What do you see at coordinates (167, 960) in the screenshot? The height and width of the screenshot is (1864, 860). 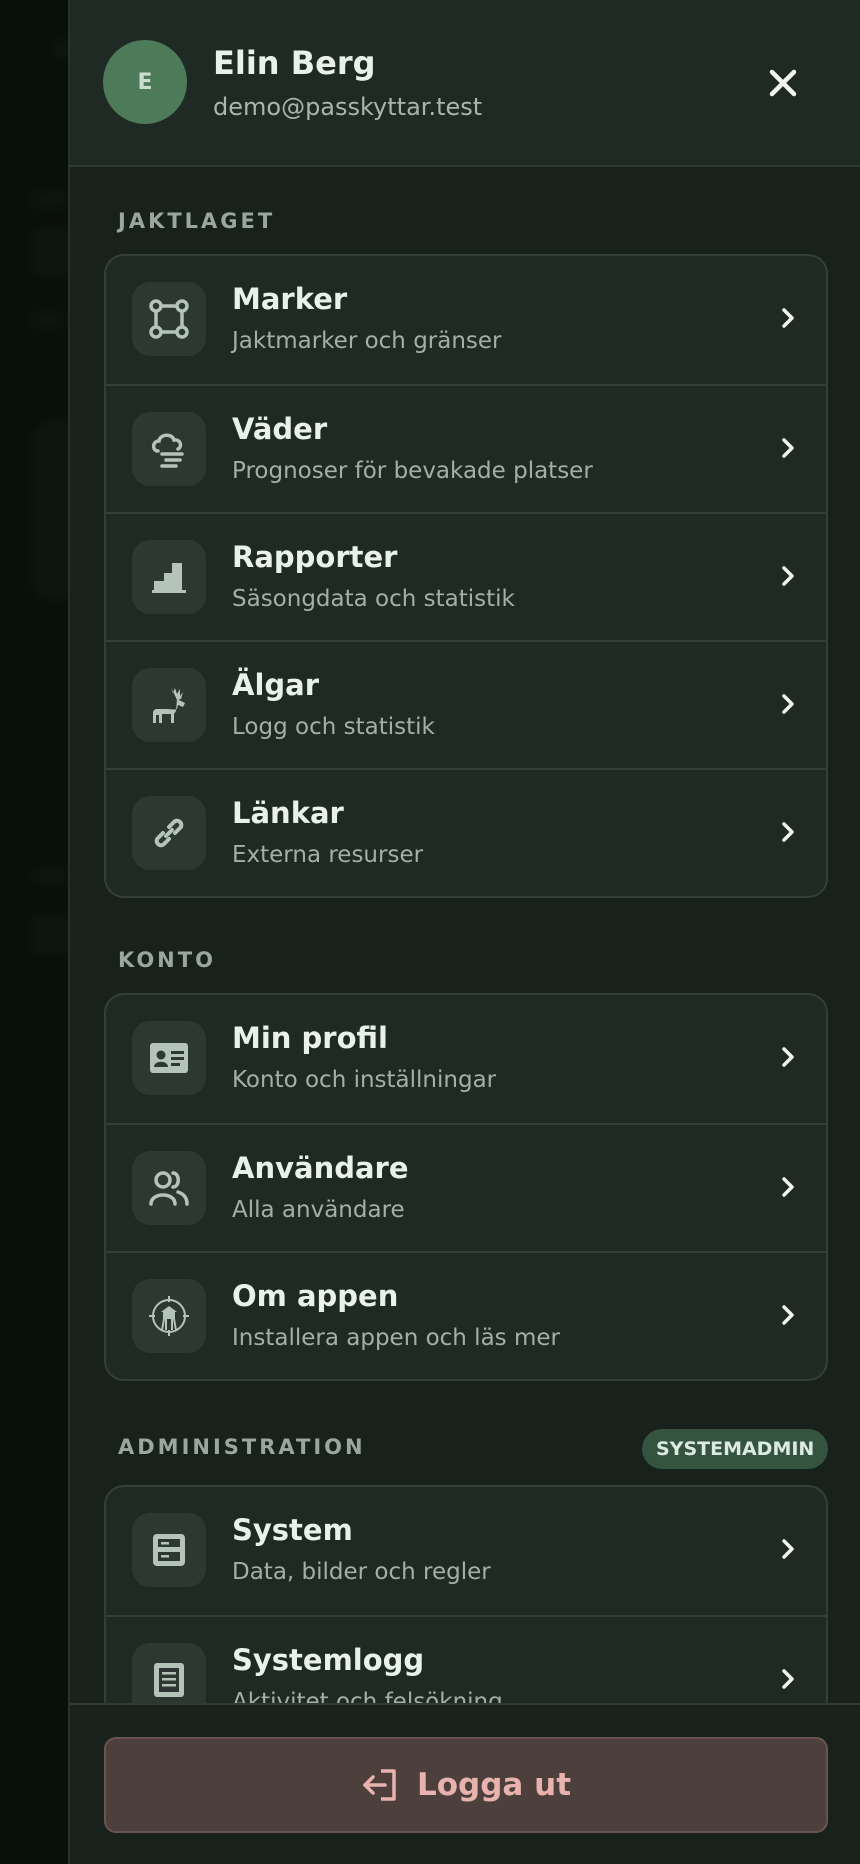 I see `section-label-konto: KONTO` at bounding box center [167, 960].